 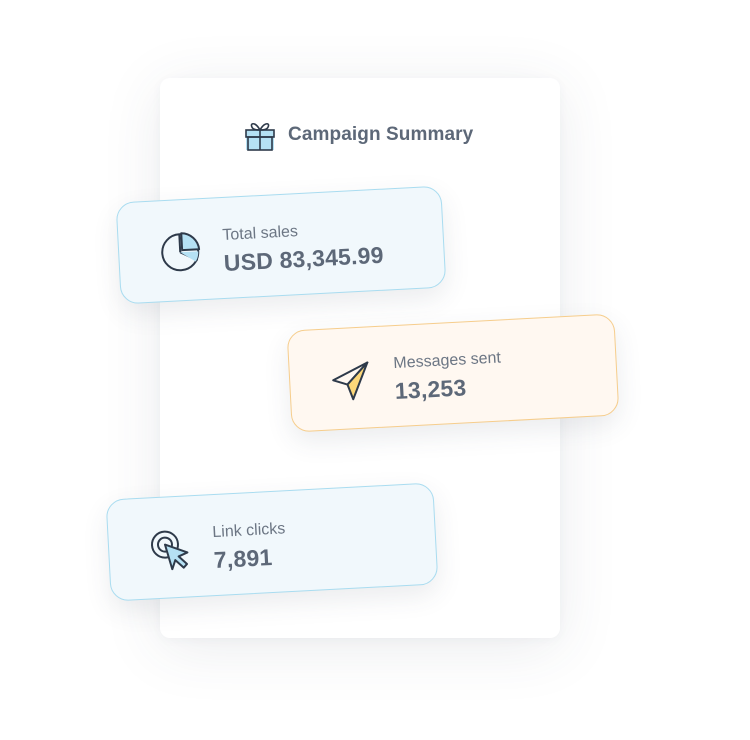 I want to click on cursor-click-icon, so click(x=169, y=550).